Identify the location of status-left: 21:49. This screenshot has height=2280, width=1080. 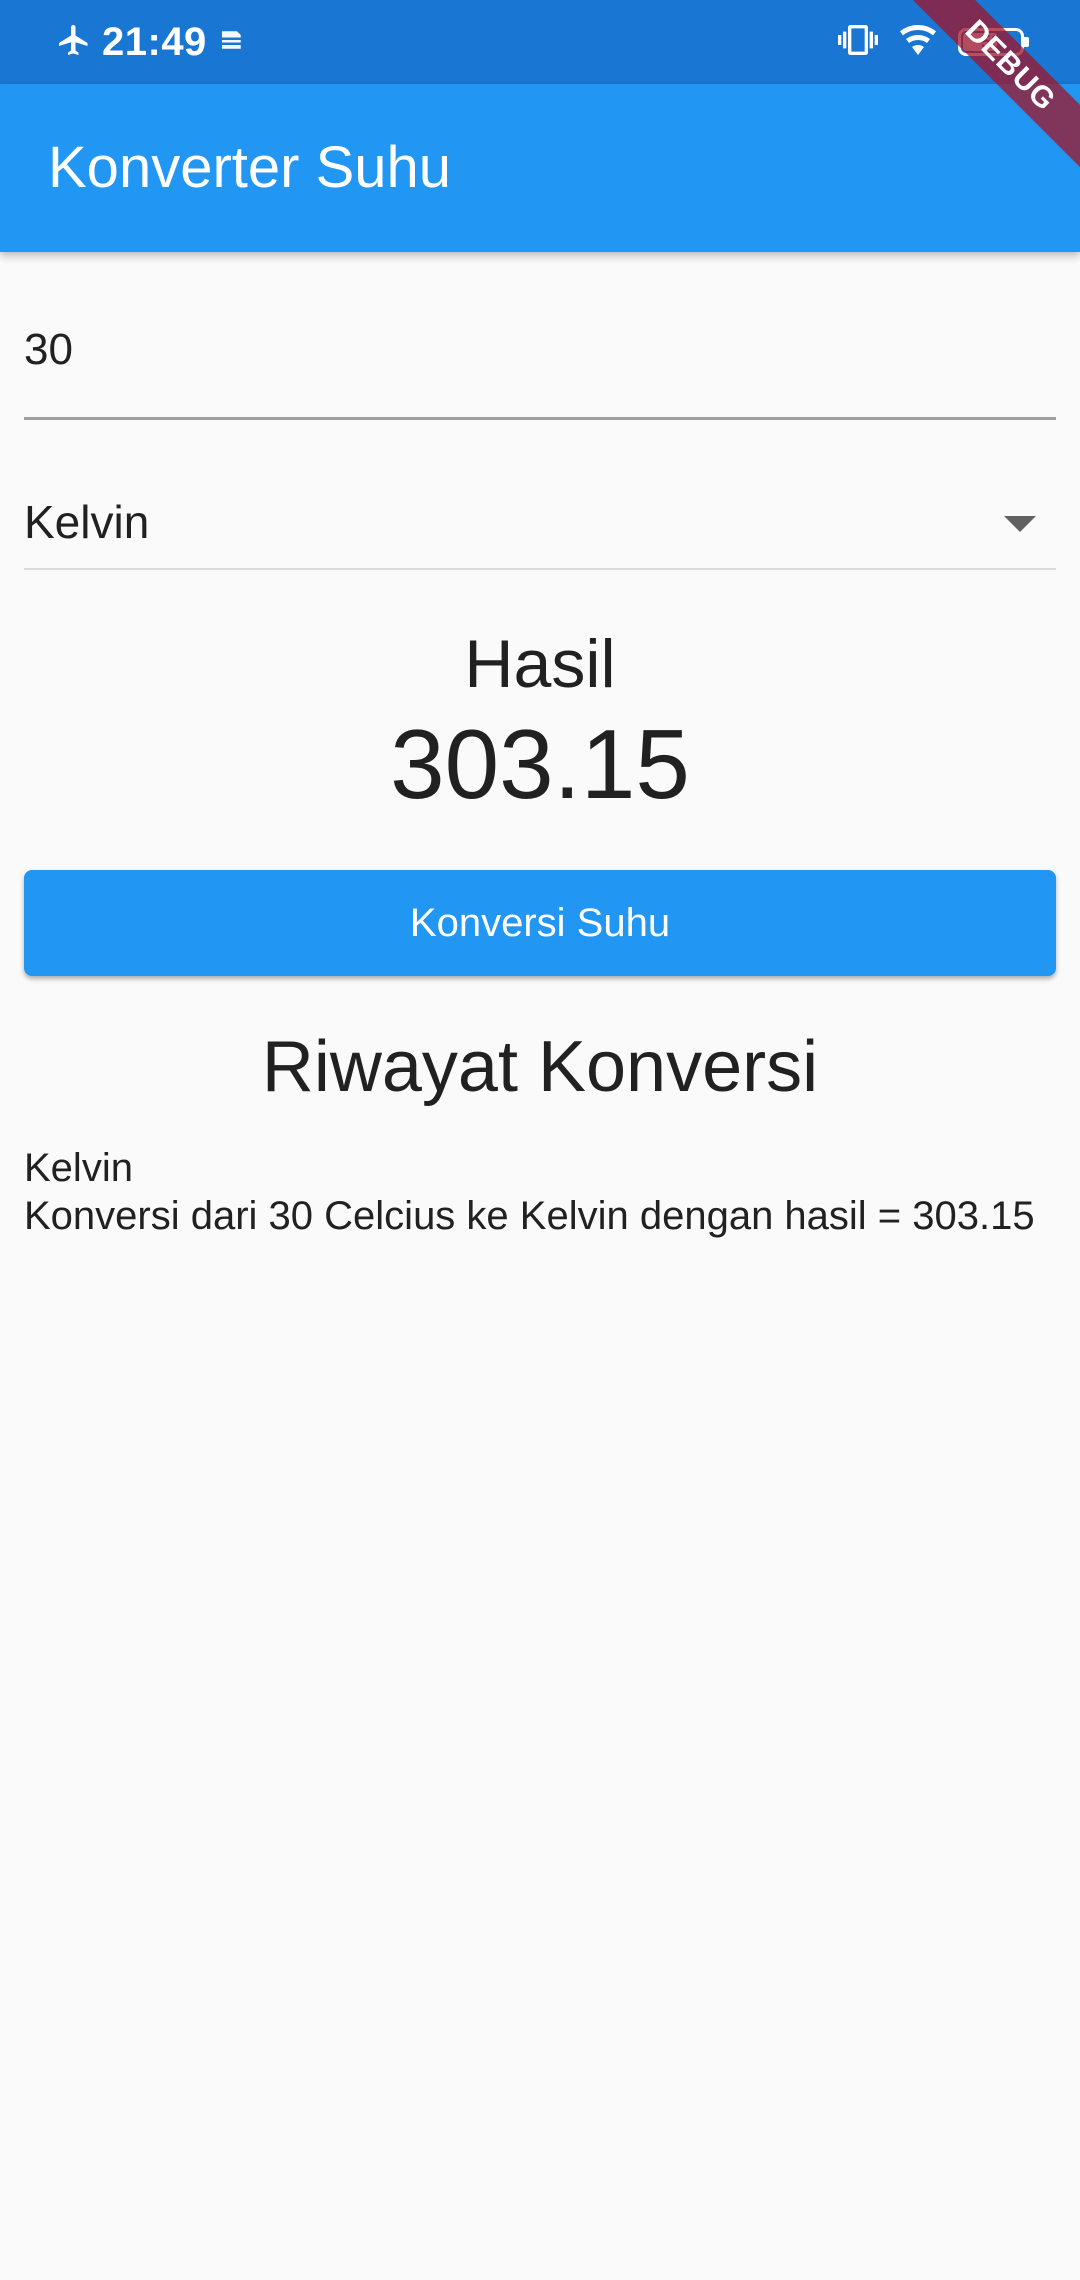
(151, 42).